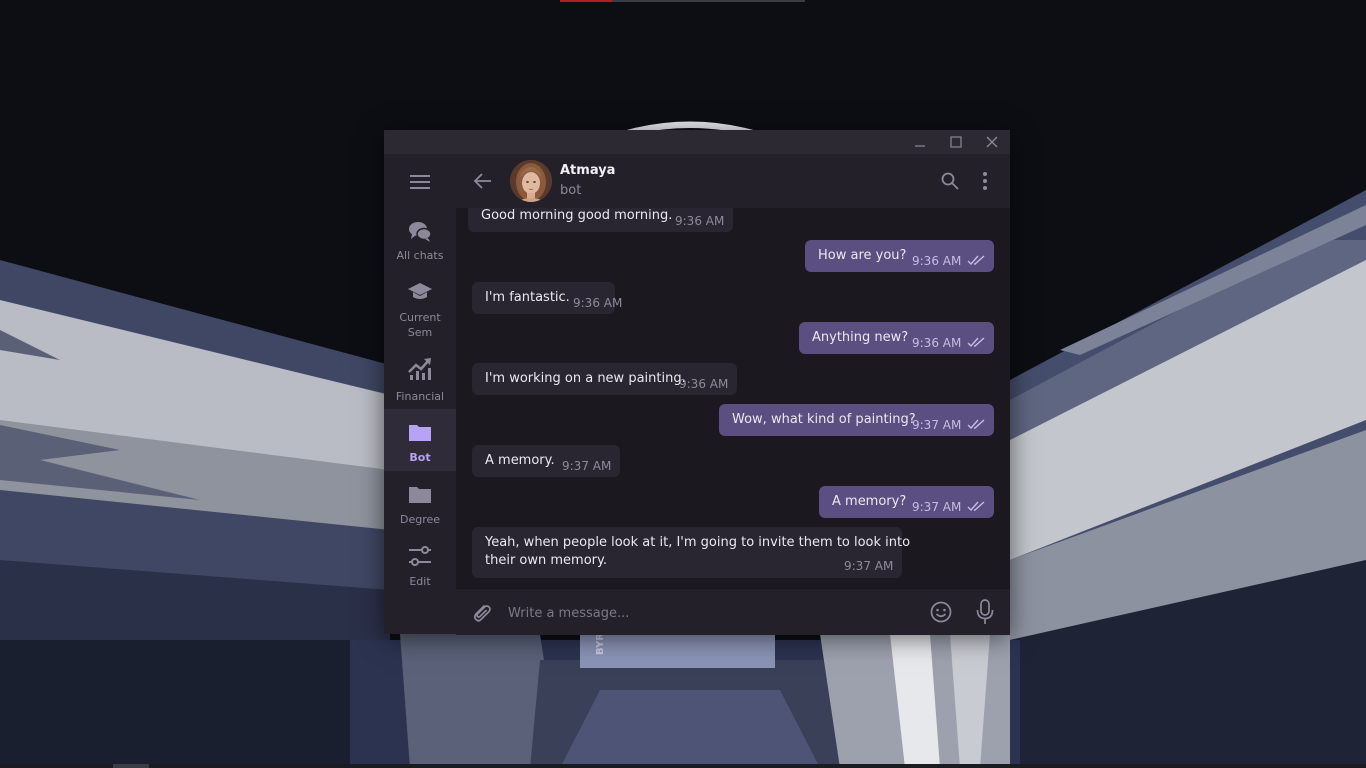 This screenshot has width=1366, height=768. What do you see at coordinates (985, 181) in the screenshot?
I see `more-vertical-icon` at bounding box center [985, 181].